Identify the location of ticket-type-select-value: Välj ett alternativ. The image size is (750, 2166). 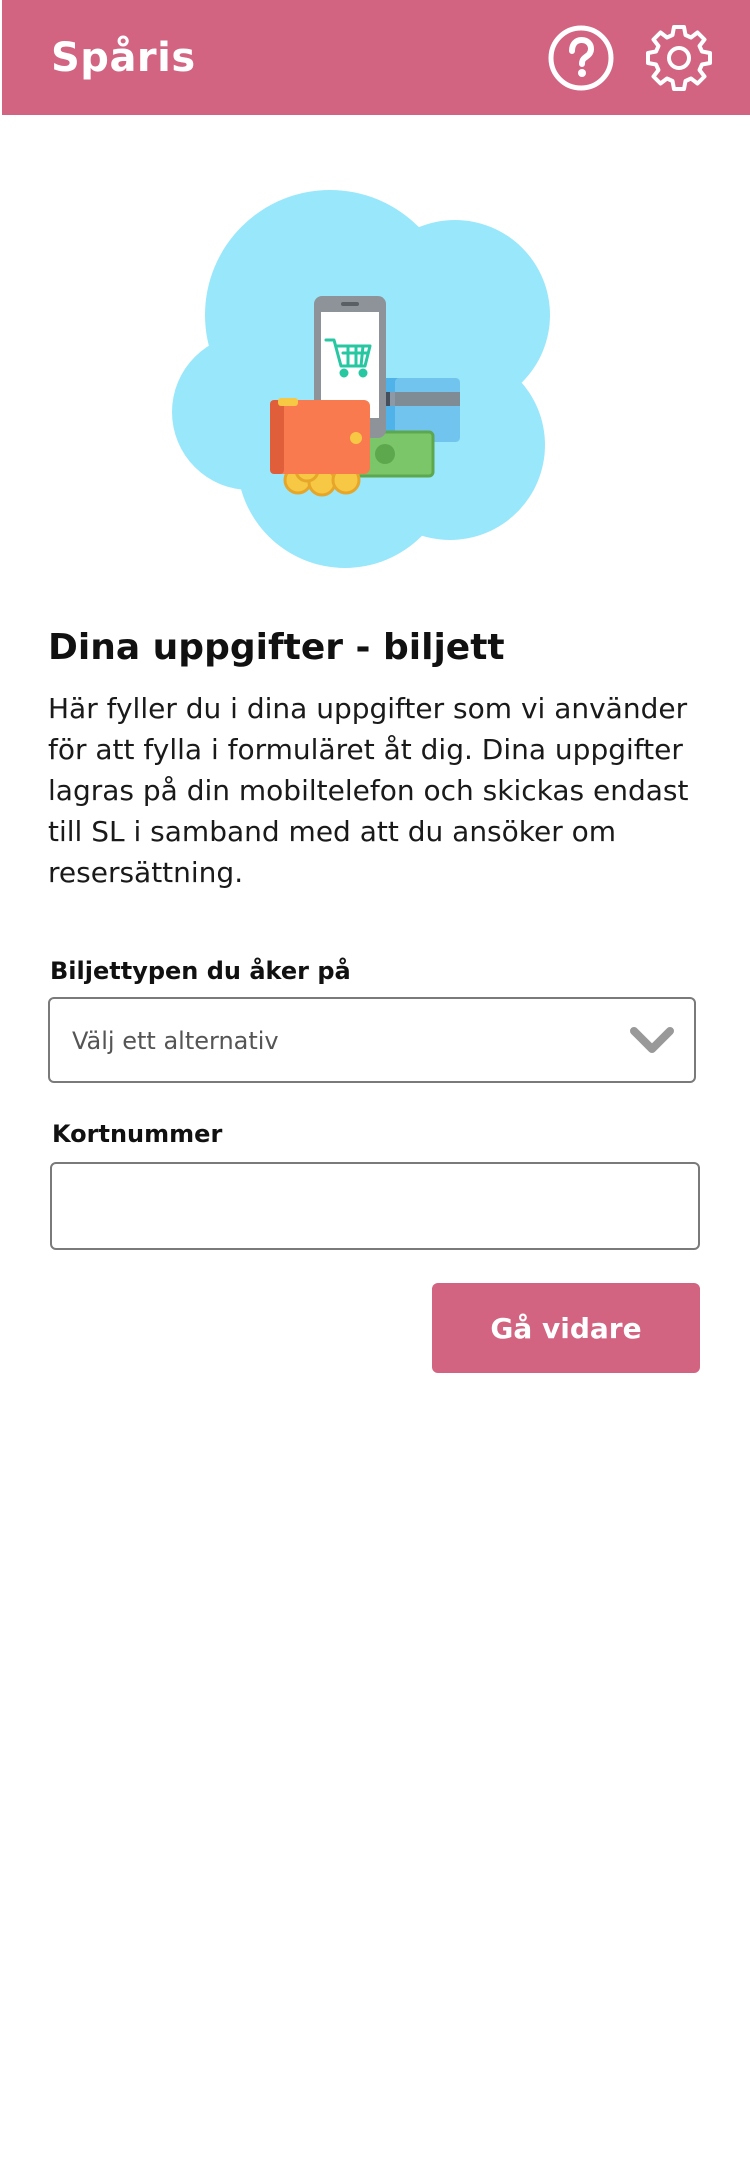
(175, 1041).